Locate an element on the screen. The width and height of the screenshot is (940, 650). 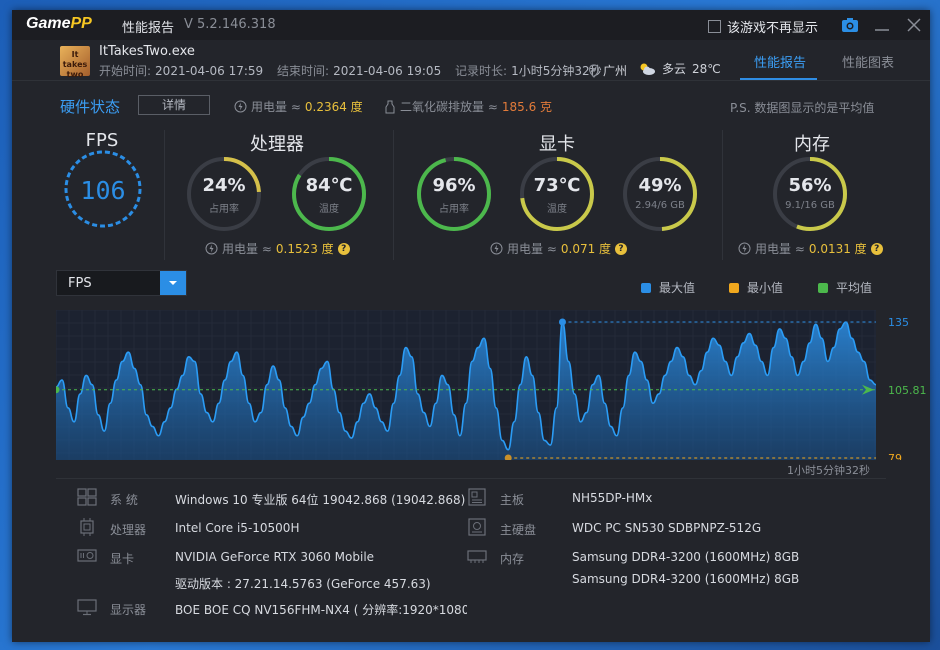
gpu-power: 用电量 ≈ 0.071 度 ? is located at coordinates (559, 248).